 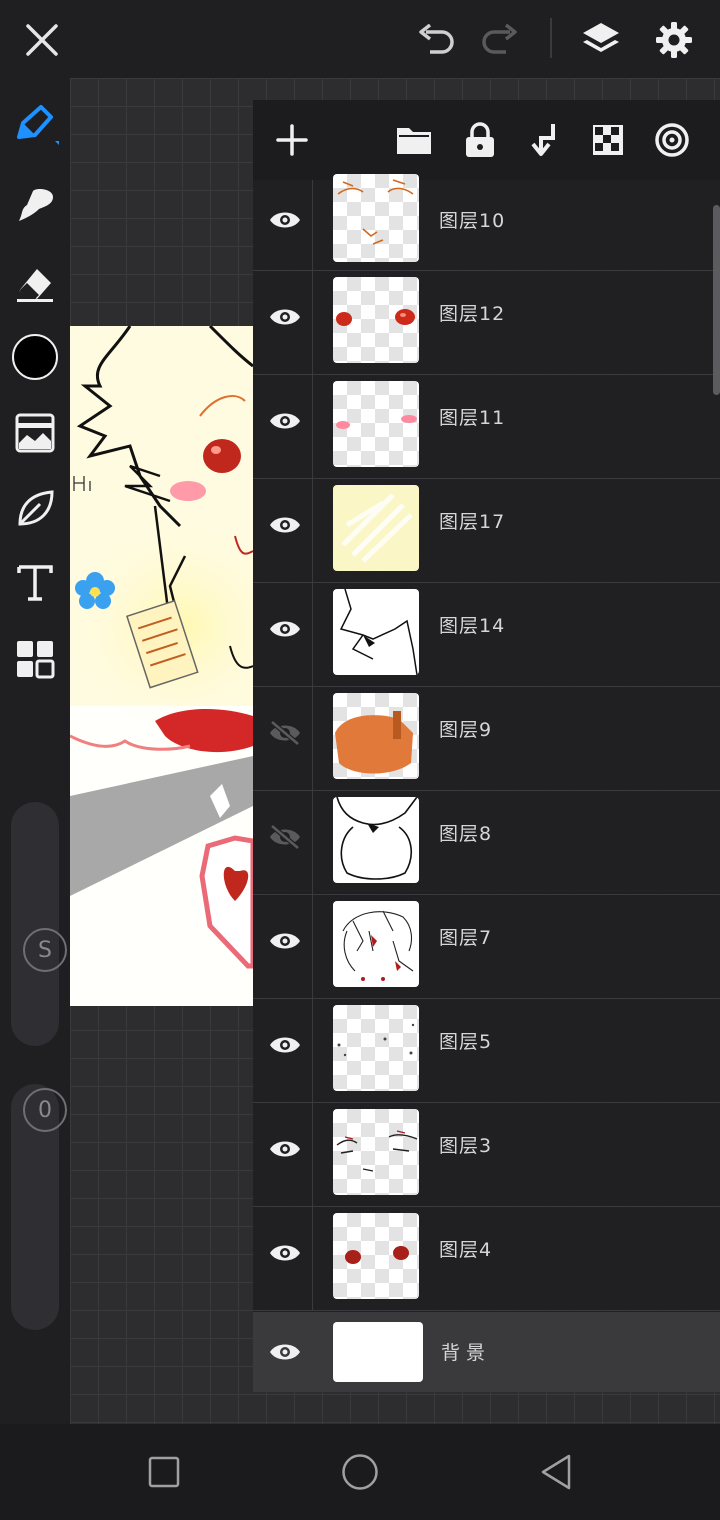 I want to click on recents-icon, so click(x=164, y=1472).